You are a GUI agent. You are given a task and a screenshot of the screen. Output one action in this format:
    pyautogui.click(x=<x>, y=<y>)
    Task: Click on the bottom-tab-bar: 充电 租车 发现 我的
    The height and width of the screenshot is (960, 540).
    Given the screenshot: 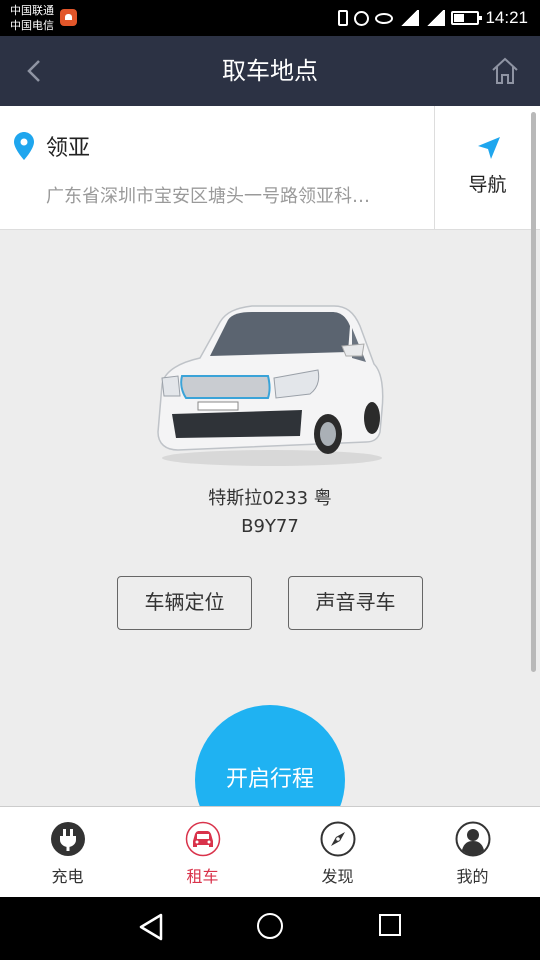 What is the action you would take?
    pyautogui.click(x=270, y=851)
    